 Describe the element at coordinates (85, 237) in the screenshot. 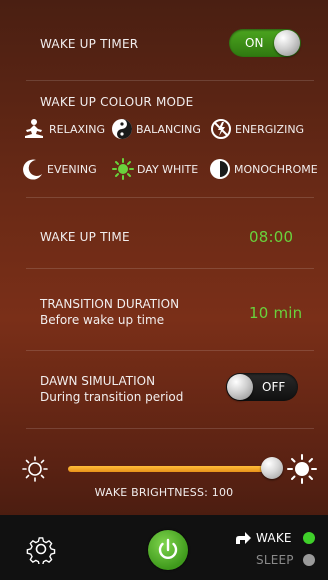

I see `wake-time-label: WAKE UP TIME` at that location.